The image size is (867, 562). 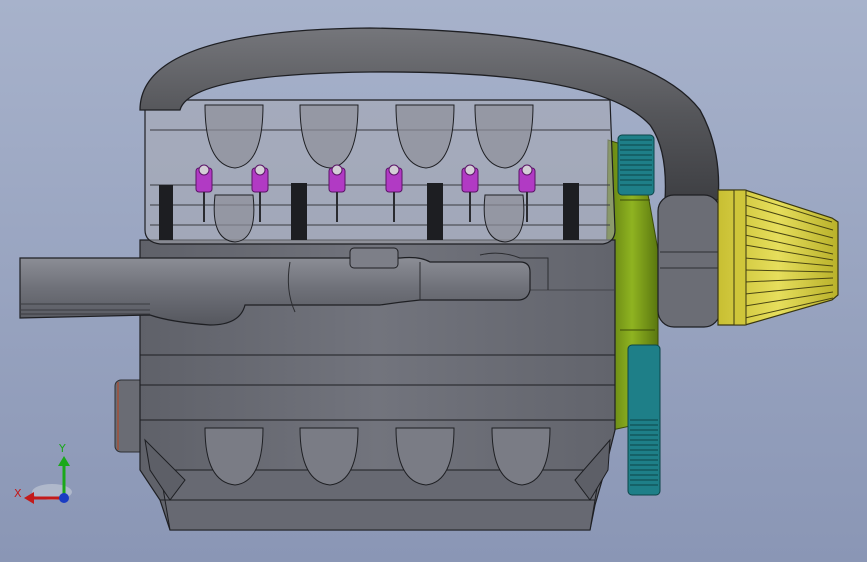 I want to click on triad-x-label: X, so click(x=18, y=493).